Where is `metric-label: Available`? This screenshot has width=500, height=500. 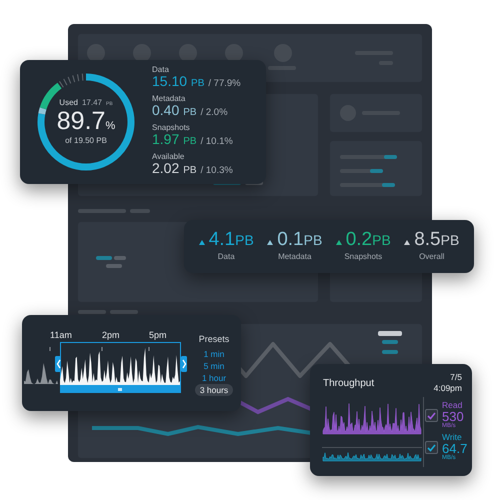 metric-label: Available is located at coordinates (169, 157).